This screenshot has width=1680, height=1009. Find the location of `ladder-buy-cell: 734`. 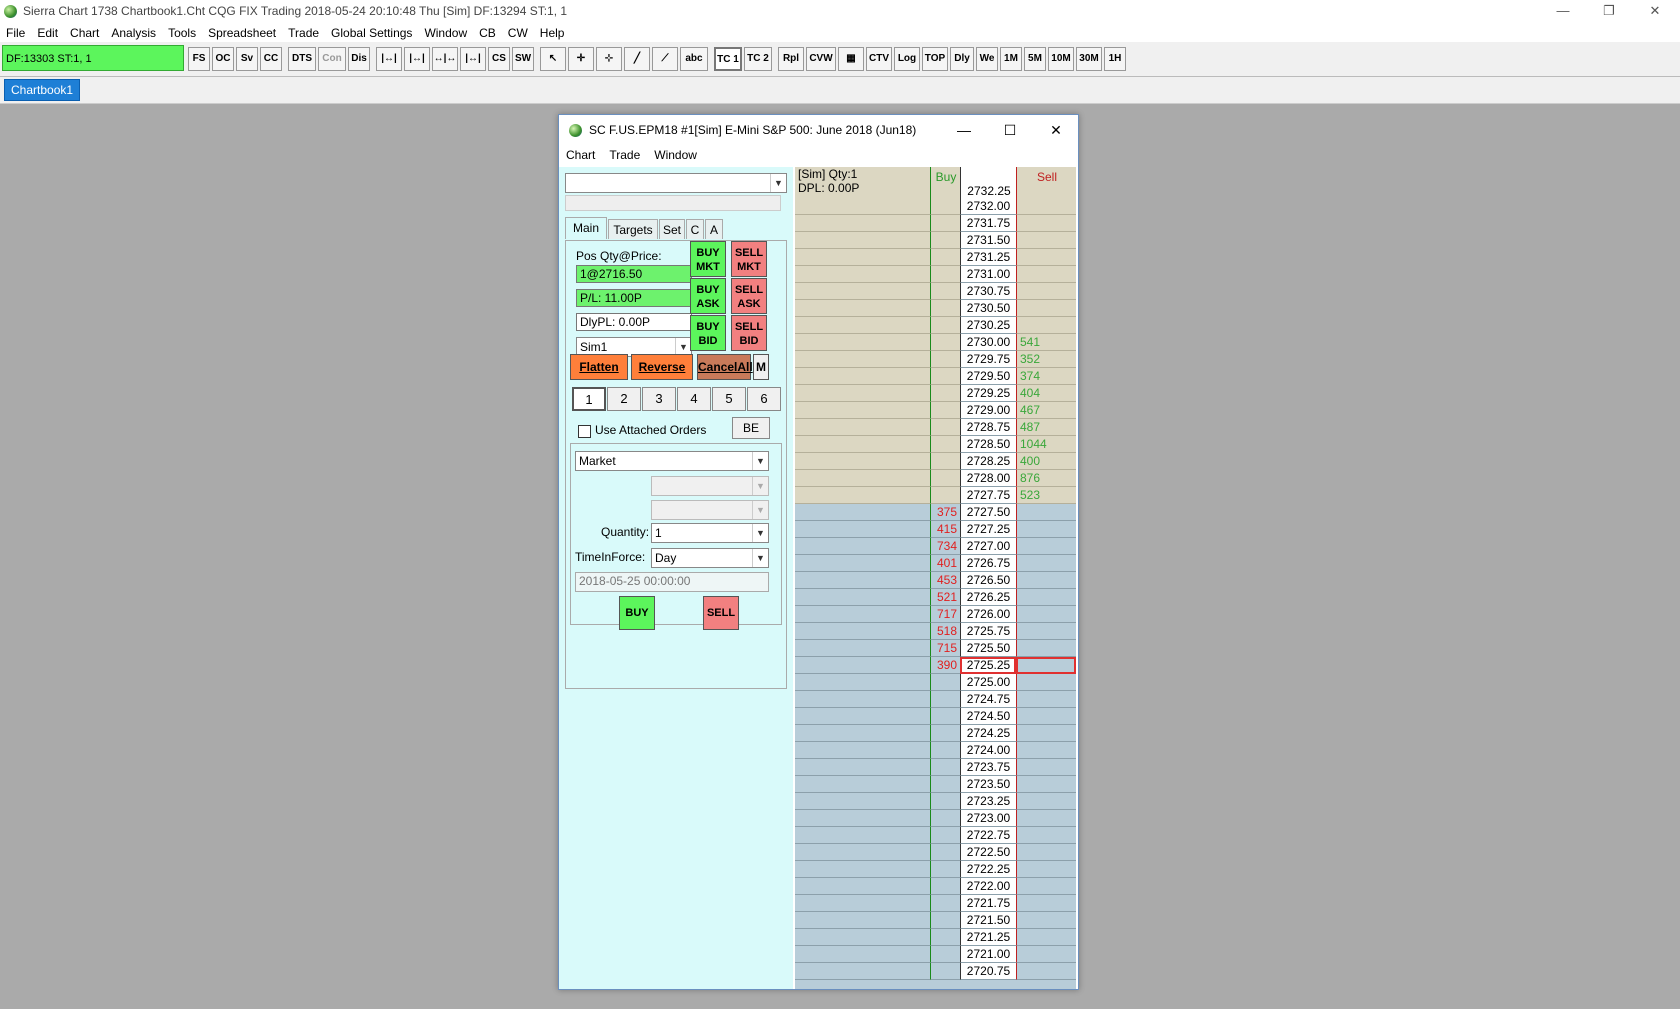

ladder-buy-cell: 734 is located at coordinates (945, 546).